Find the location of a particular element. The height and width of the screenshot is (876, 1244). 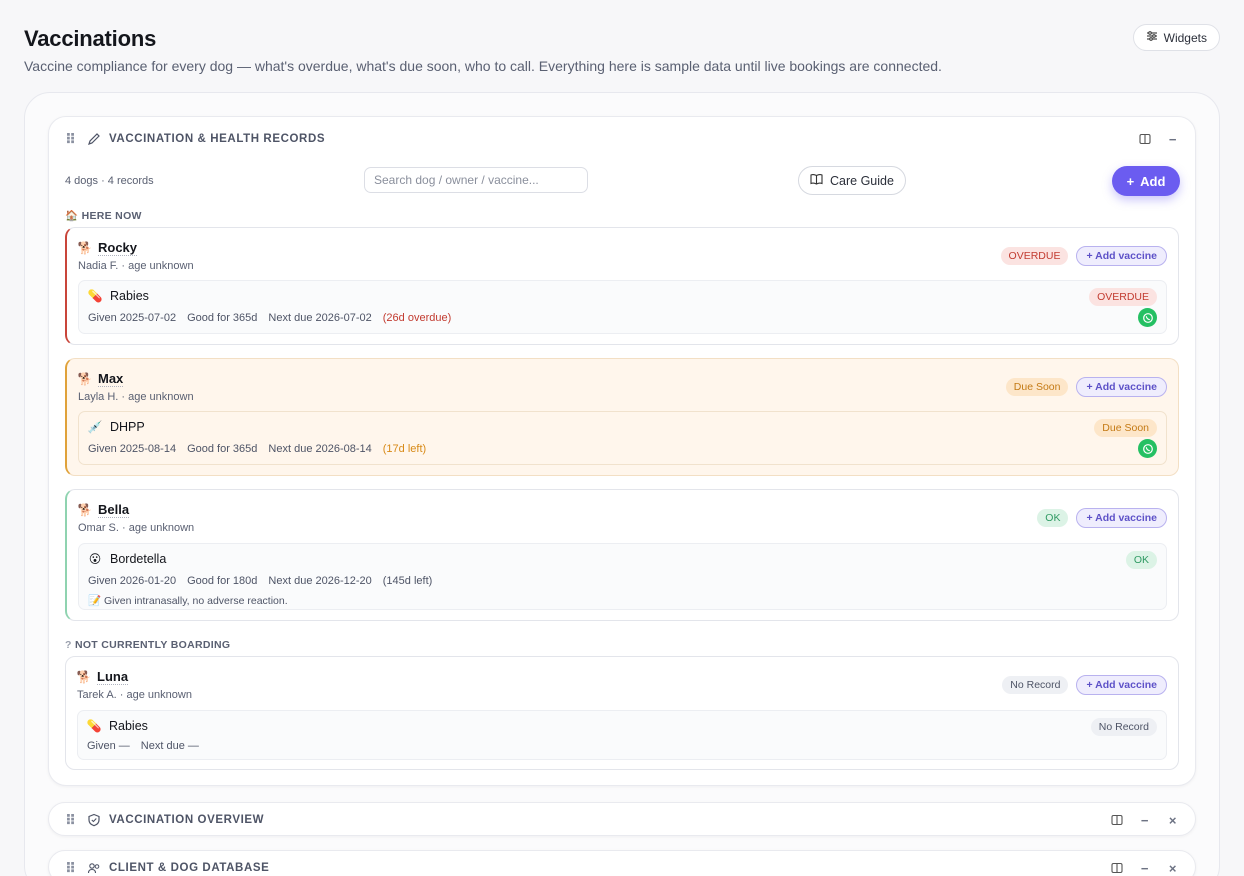

overview-card: ⠿ VACCINATION OVERVIEW − × is located at coordinates (622, 819).